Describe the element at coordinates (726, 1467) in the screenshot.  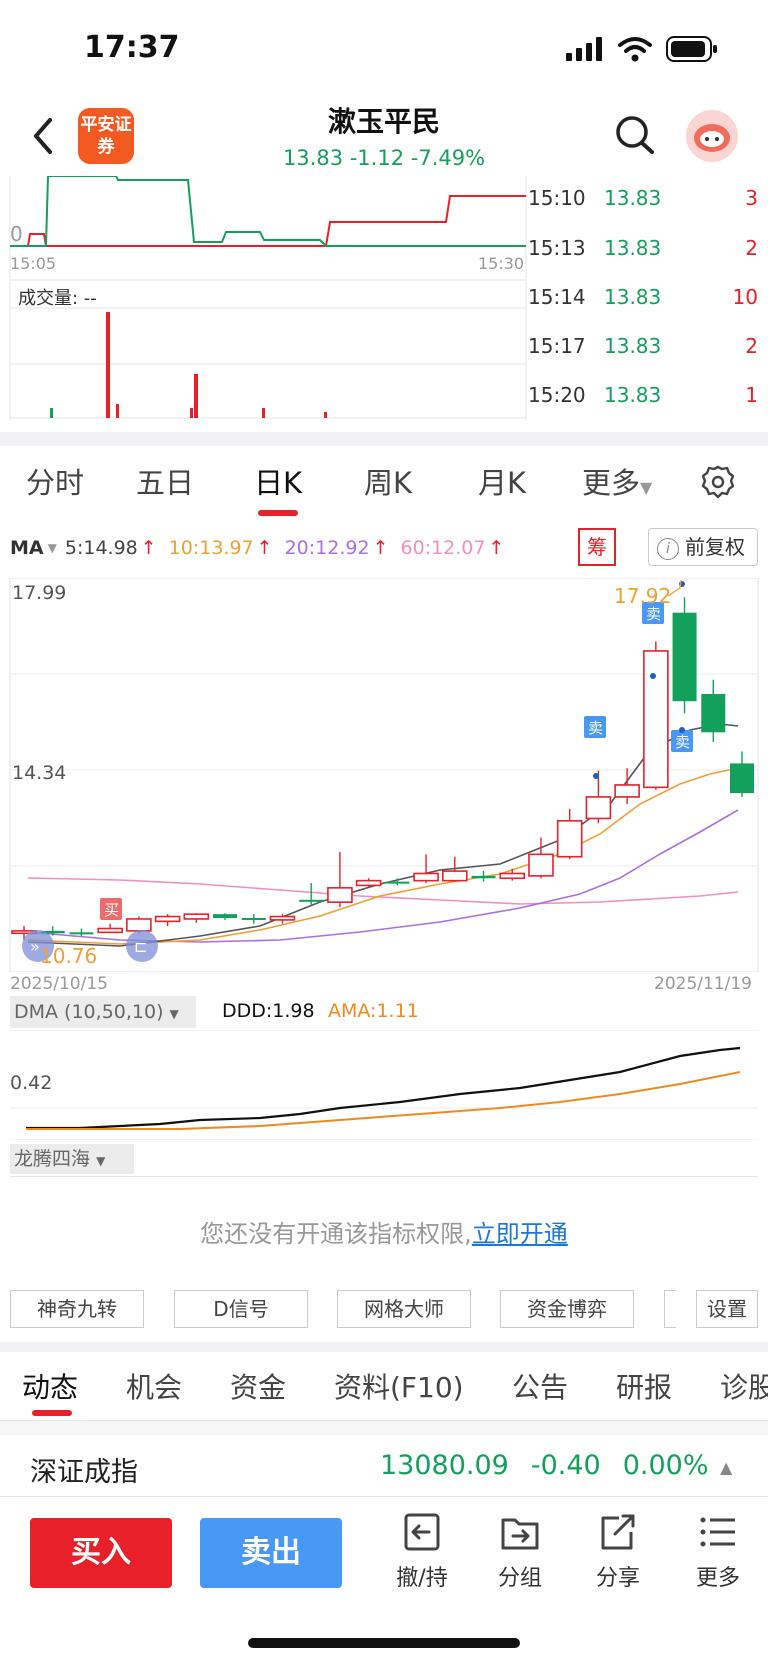
I see `expand-up-icon: ▲` at that location.